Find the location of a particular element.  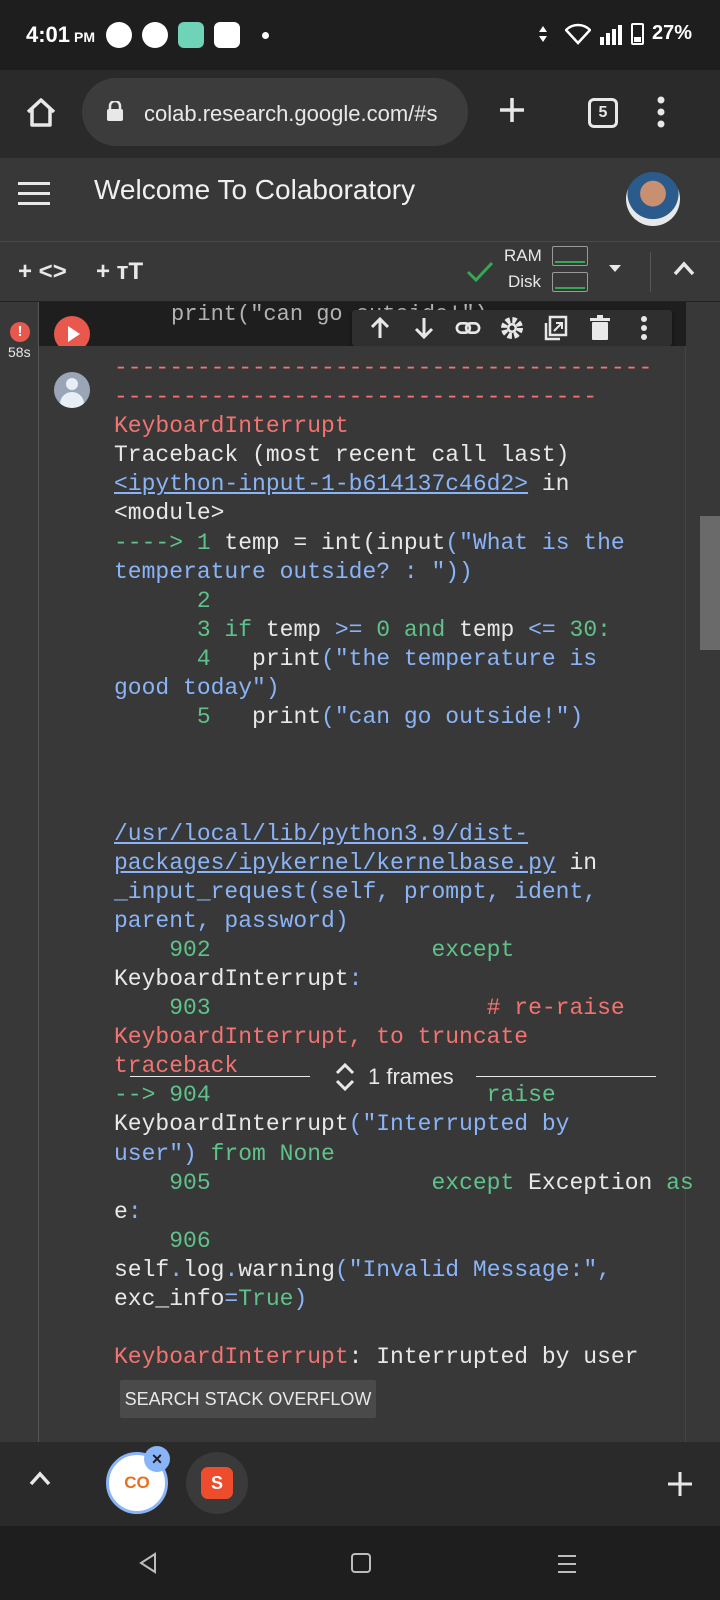

trash-icon is located at coordinates (600, 328).